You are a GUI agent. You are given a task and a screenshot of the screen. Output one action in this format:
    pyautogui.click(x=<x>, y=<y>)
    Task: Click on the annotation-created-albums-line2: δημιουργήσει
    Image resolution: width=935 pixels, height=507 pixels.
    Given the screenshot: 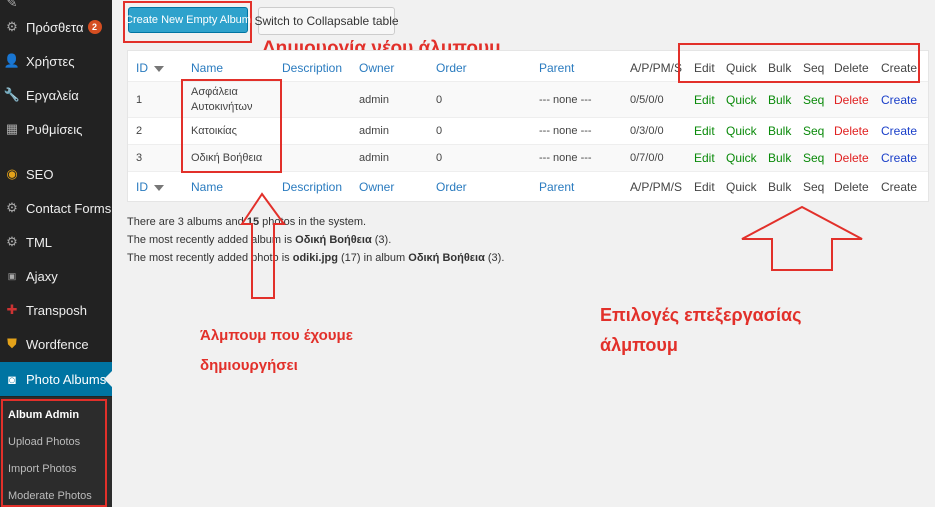 What is the action you would take?
    pyautogui.click(x=249, y=365)
    